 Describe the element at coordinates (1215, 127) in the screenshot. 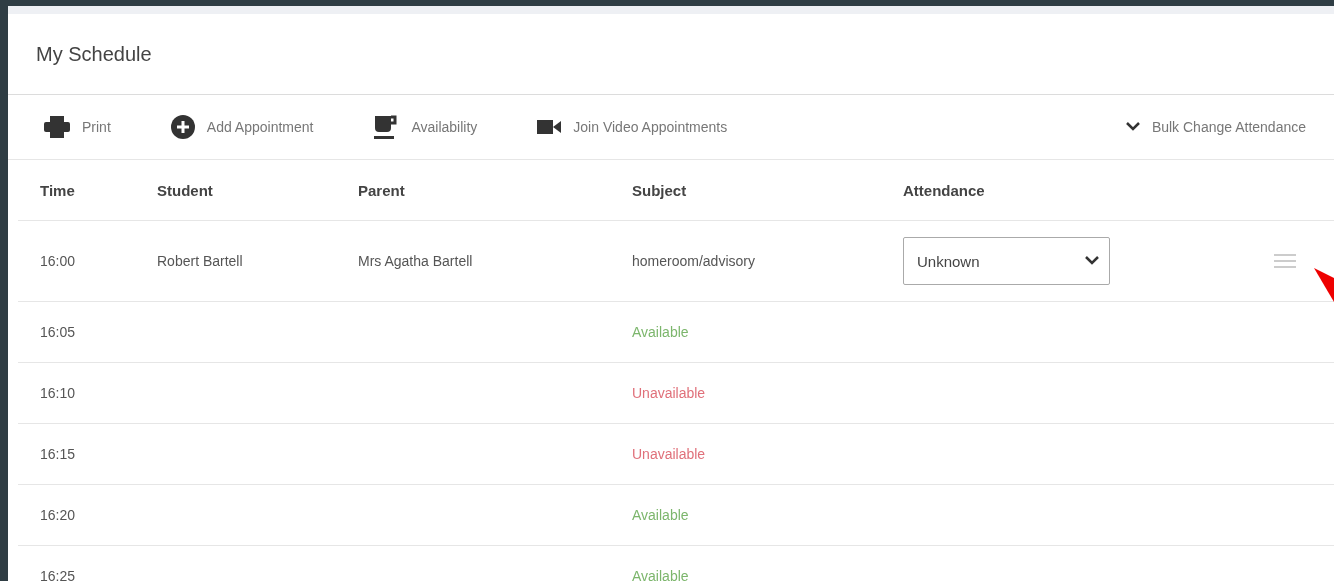

I see `bulk-change-button: Bulk Change Attendance` at that location.